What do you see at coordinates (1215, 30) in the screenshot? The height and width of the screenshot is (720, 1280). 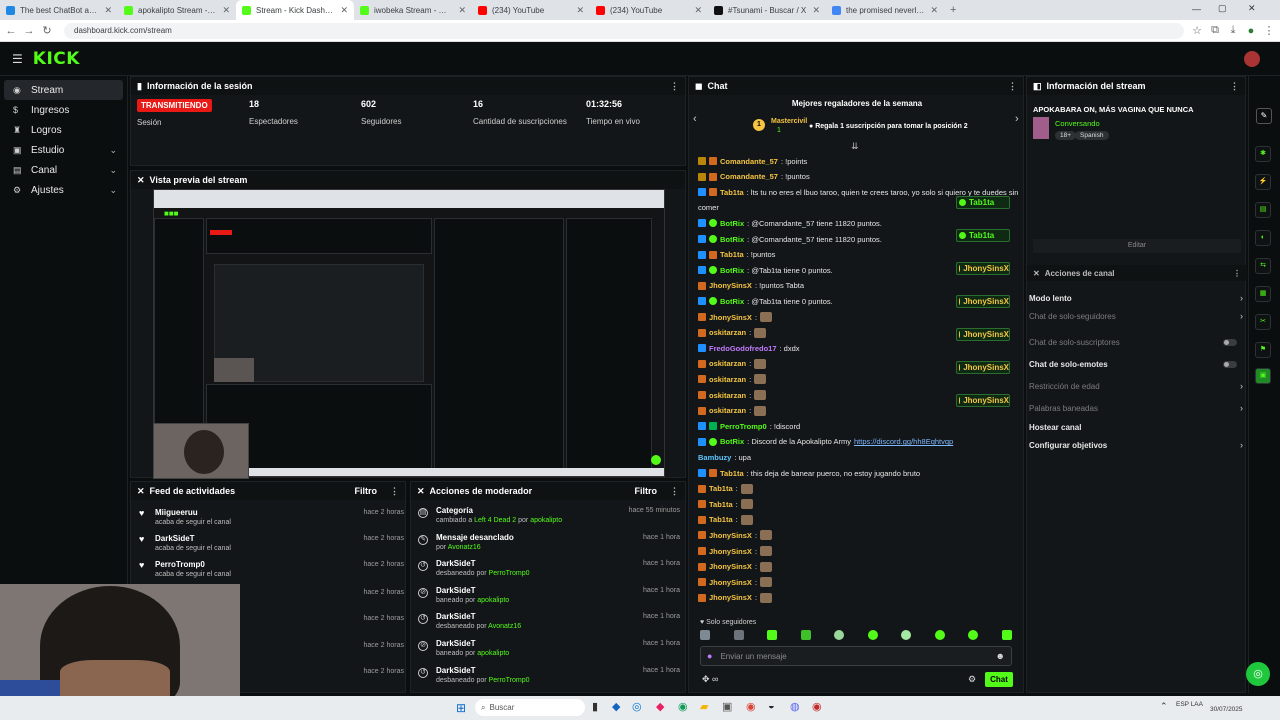 I see `extensions-icon: ⧉` at bounding box center [1215, 30].